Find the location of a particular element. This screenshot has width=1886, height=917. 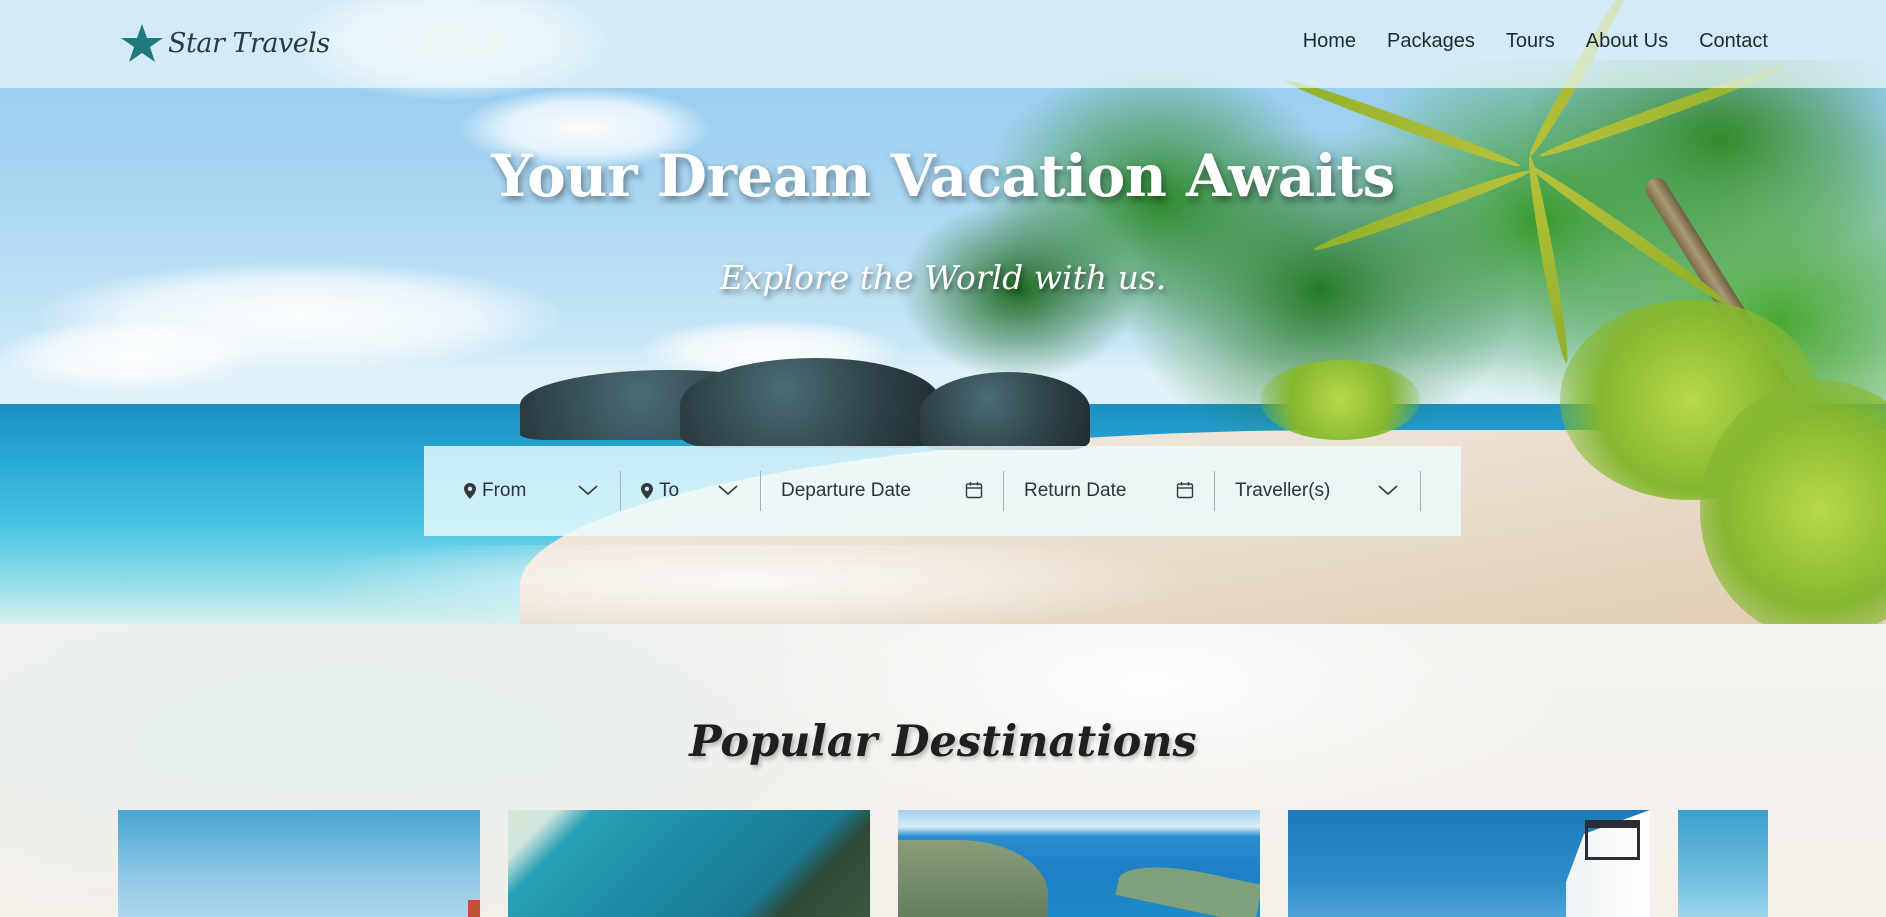

nav-tours: Tours is located at coordinates (1530, 41).